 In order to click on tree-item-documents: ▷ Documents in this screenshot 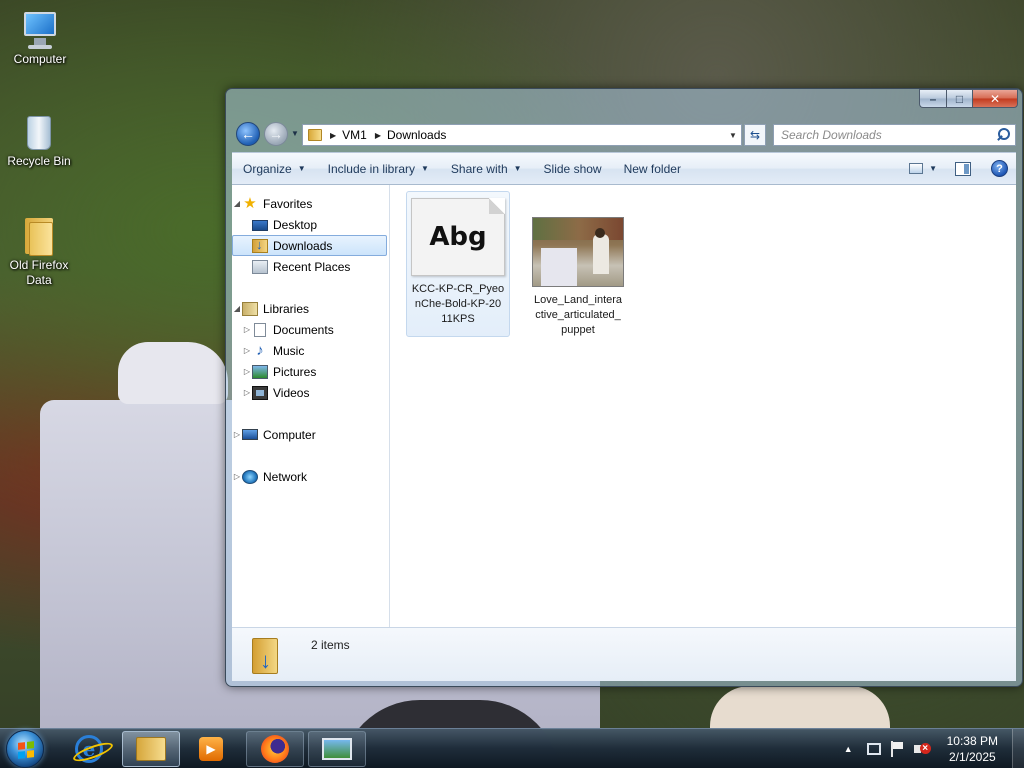, I will do `click(310, 329)`.